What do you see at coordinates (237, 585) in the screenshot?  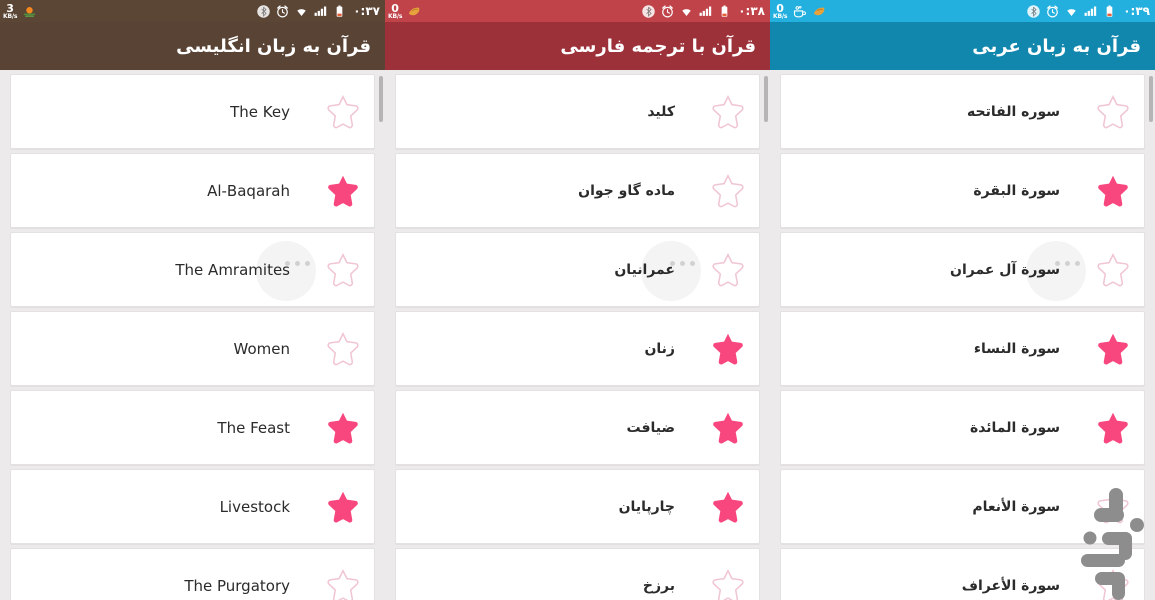 I see `list-item-label: The Purgatory` at bounding box center [237, 585].